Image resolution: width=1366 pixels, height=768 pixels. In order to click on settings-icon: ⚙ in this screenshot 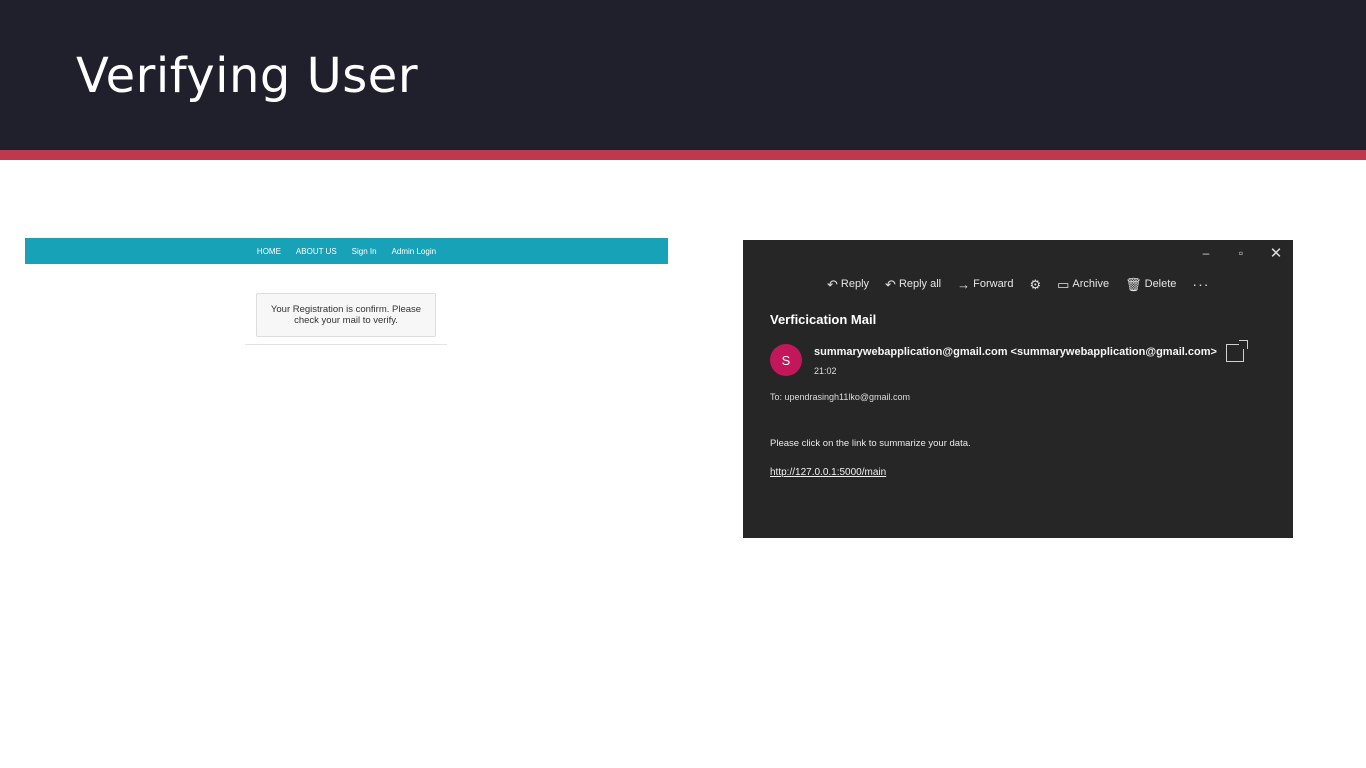, I will do `click(1035, 284)`.